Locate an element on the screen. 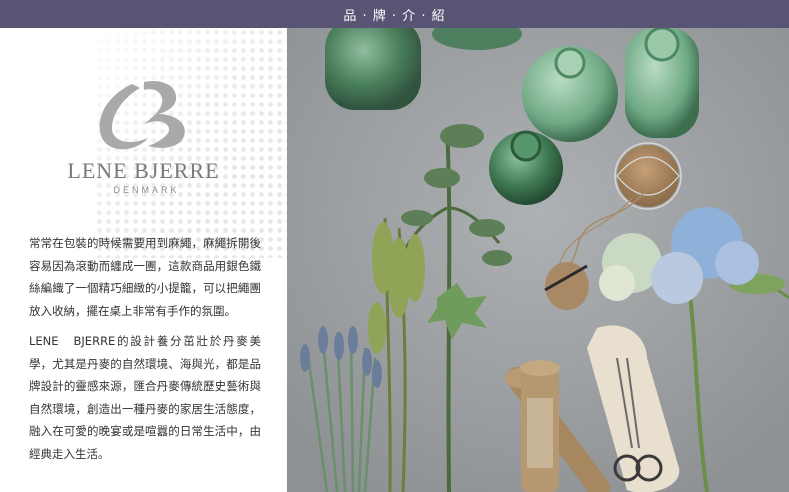 Image resolution: width=789 pixels, height=492 pixels. top-banner: 品 · 牌 · 介 · 紹 is located at coordinates (394, 14).